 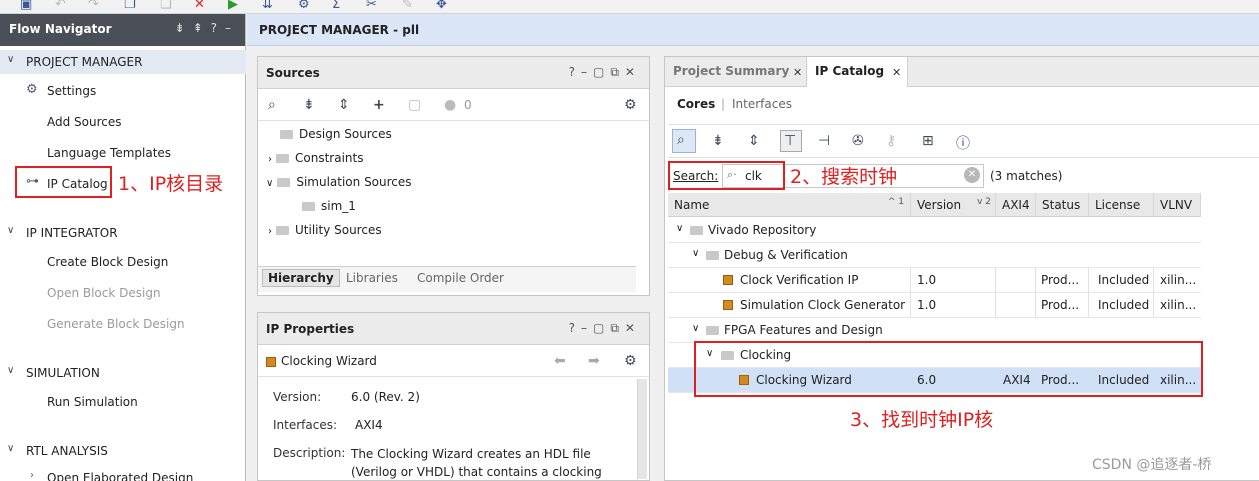 What do you see at coordinates (207, 28) in the screenshot?
I see `flow-navigator-controls: ⇟⇞?–` at bounding box center [207, 28].